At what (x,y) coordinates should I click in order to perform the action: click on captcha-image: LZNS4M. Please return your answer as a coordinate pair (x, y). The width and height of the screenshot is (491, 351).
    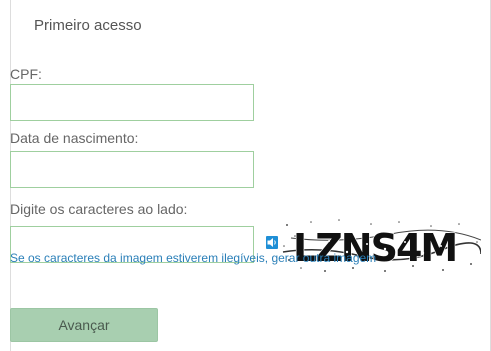
    Looking at the image, I should click on (381, 246).